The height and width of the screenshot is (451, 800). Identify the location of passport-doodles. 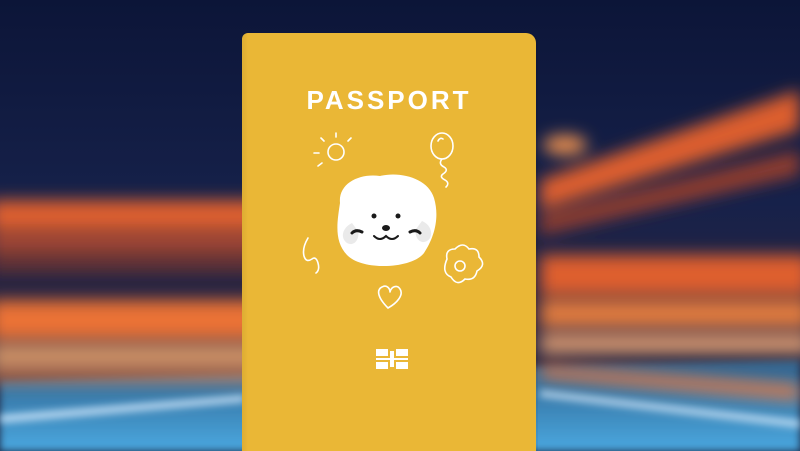
(393, 250).